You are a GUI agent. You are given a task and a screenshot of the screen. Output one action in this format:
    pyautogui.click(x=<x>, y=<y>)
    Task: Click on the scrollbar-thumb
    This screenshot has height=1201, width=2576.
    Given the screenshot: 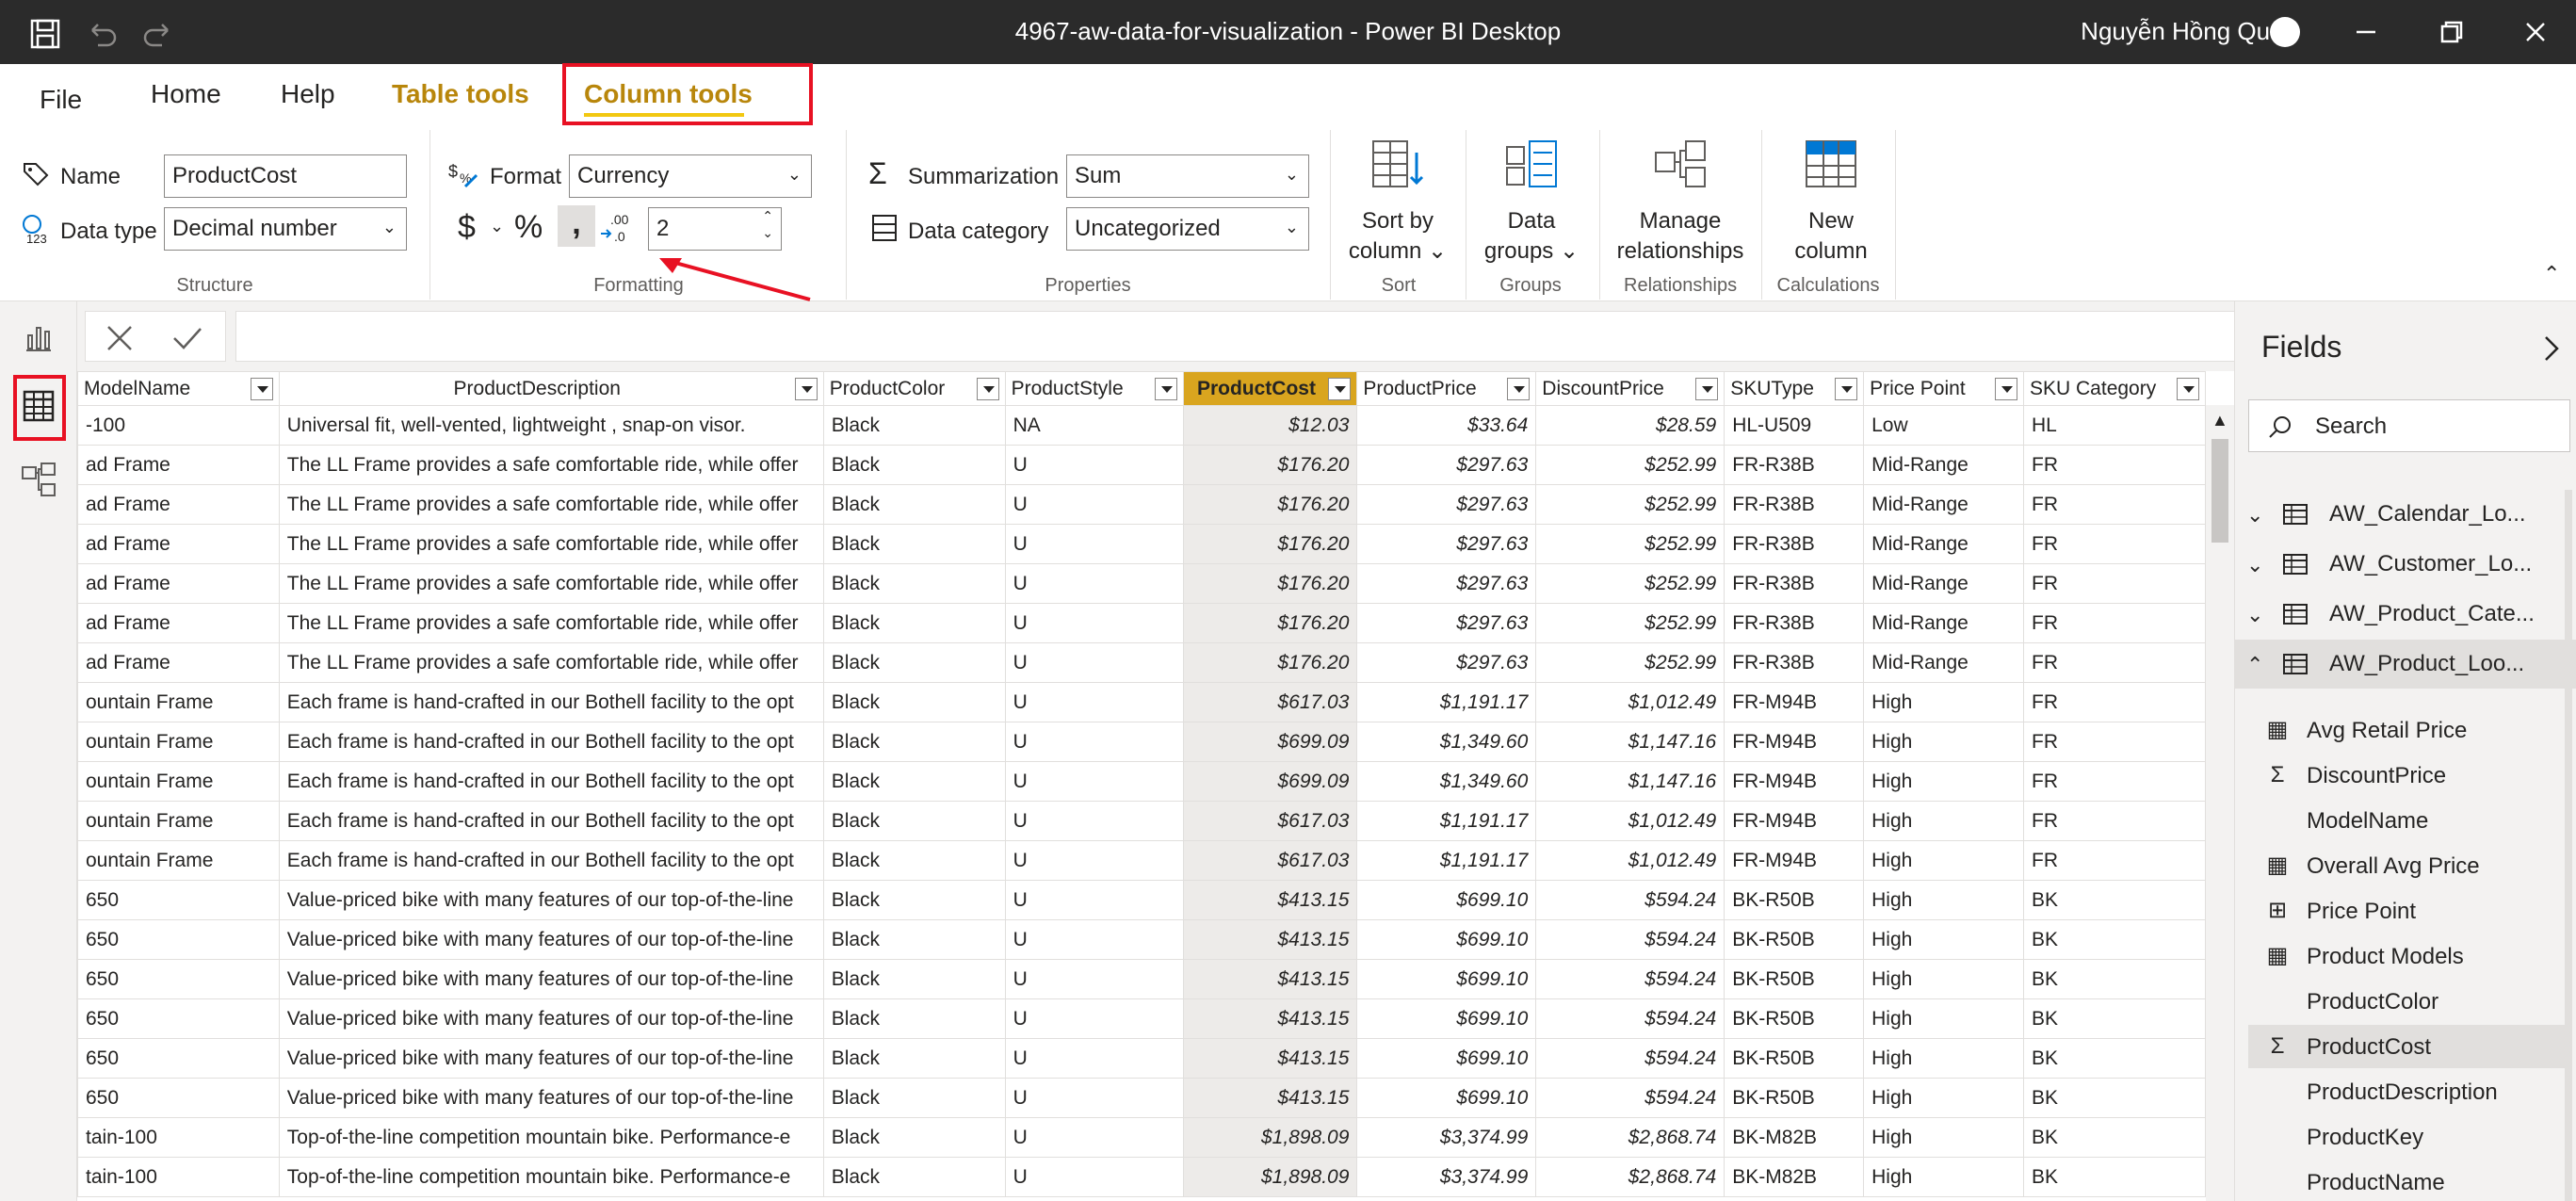 What is the action you would take?
    pyautogui.click(x=2219, y=491)
    